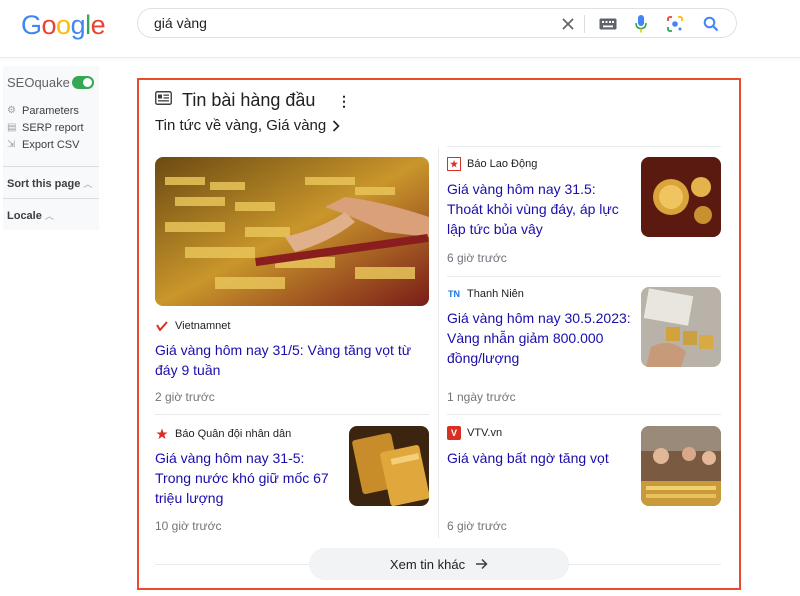 This screenshot has width=800, height=596. I want to click on story-headline: Giá vàng bất ngờ tăng vọt, so click(540, 458).